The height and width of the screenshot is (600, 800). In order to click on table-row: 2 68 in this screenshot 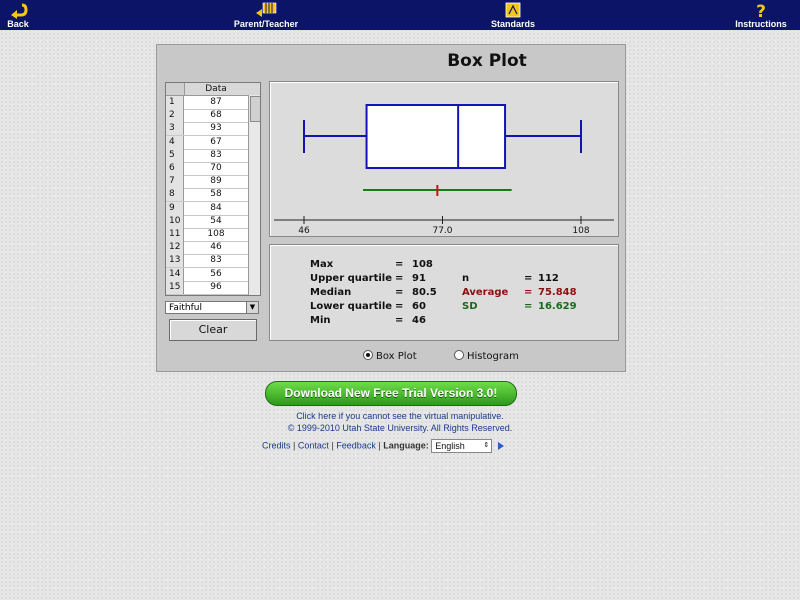, I will do `click(207, 116)`.